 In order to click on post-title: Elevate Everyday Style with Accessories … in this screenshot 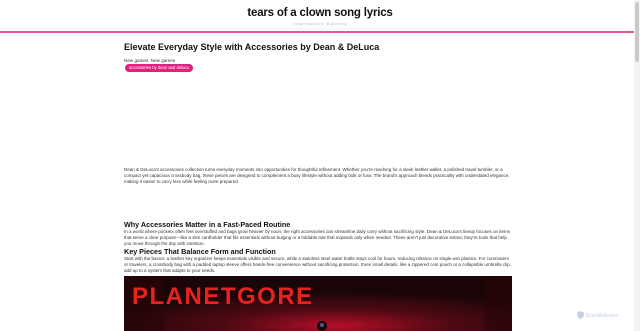, I will do `click(252, 47)`.